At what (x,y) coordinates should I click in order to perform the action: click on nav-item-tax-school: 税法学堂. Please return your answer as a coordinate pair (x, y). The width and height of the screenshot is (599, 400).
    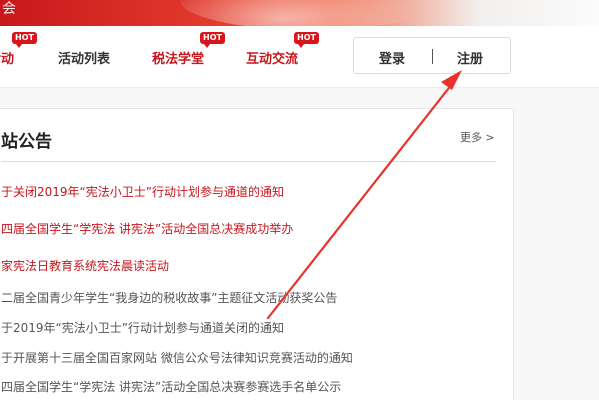
    Looking at the image, I should click on (178, 57).